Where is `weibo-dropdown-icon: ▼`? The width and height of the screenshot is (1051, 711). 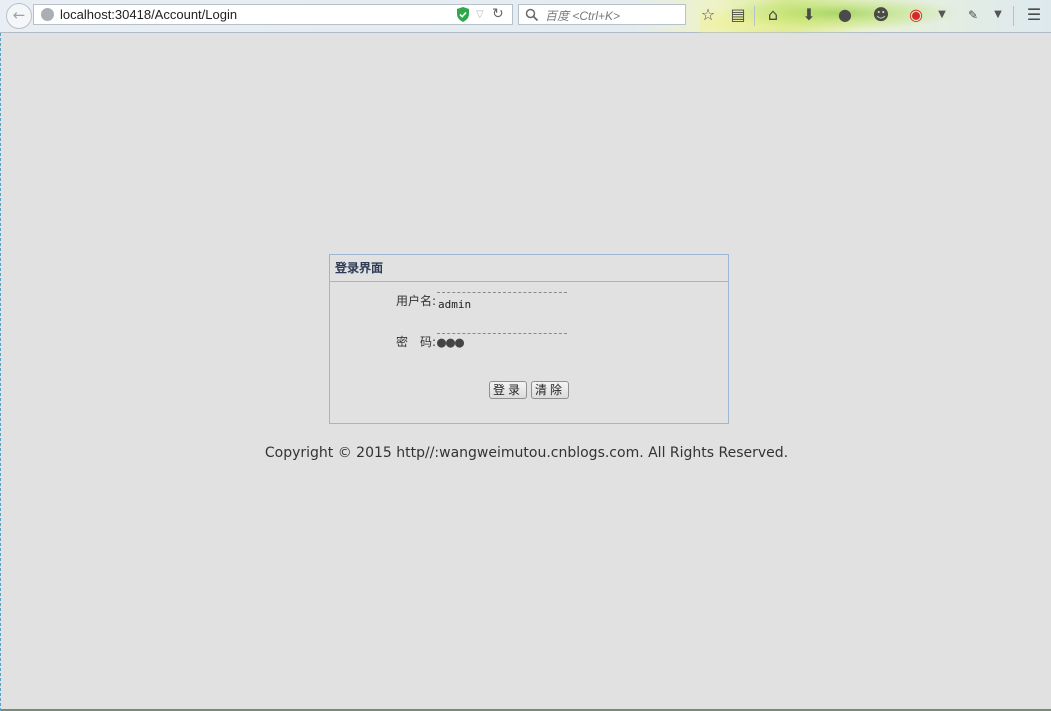
weibo-dropdown-icon: ▼ is located at coordinates (942, 15).